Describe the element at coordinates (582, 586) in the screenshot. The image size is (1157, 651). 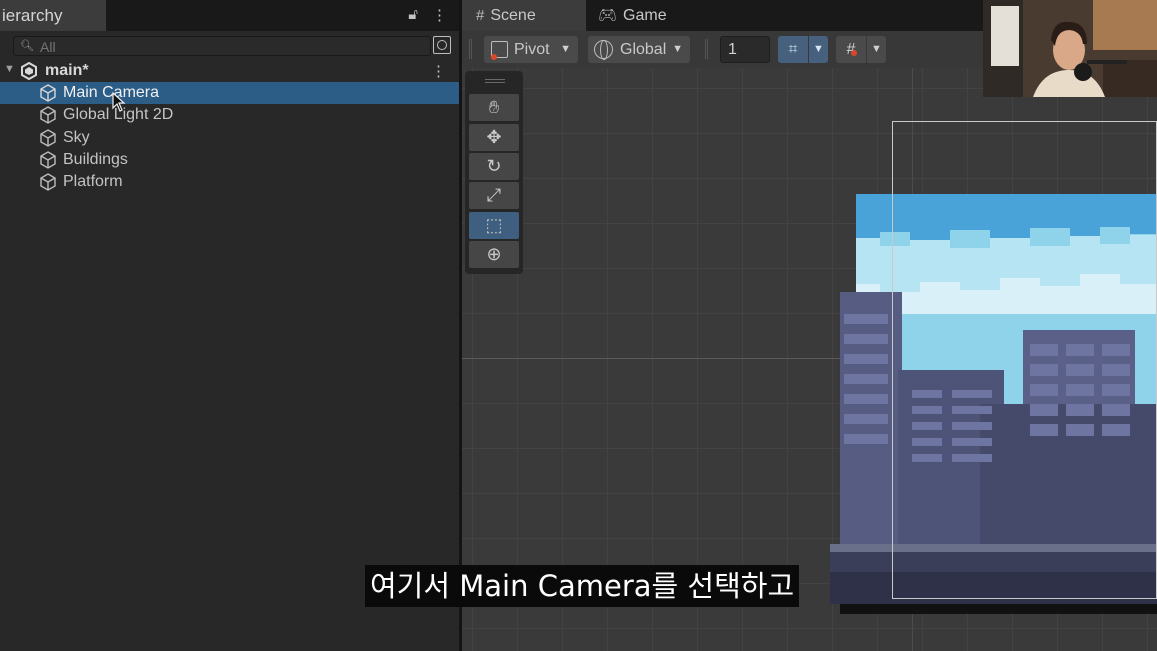
I see `subtitle-caption: 여기서 Main Camera를 선택하고` at that location.